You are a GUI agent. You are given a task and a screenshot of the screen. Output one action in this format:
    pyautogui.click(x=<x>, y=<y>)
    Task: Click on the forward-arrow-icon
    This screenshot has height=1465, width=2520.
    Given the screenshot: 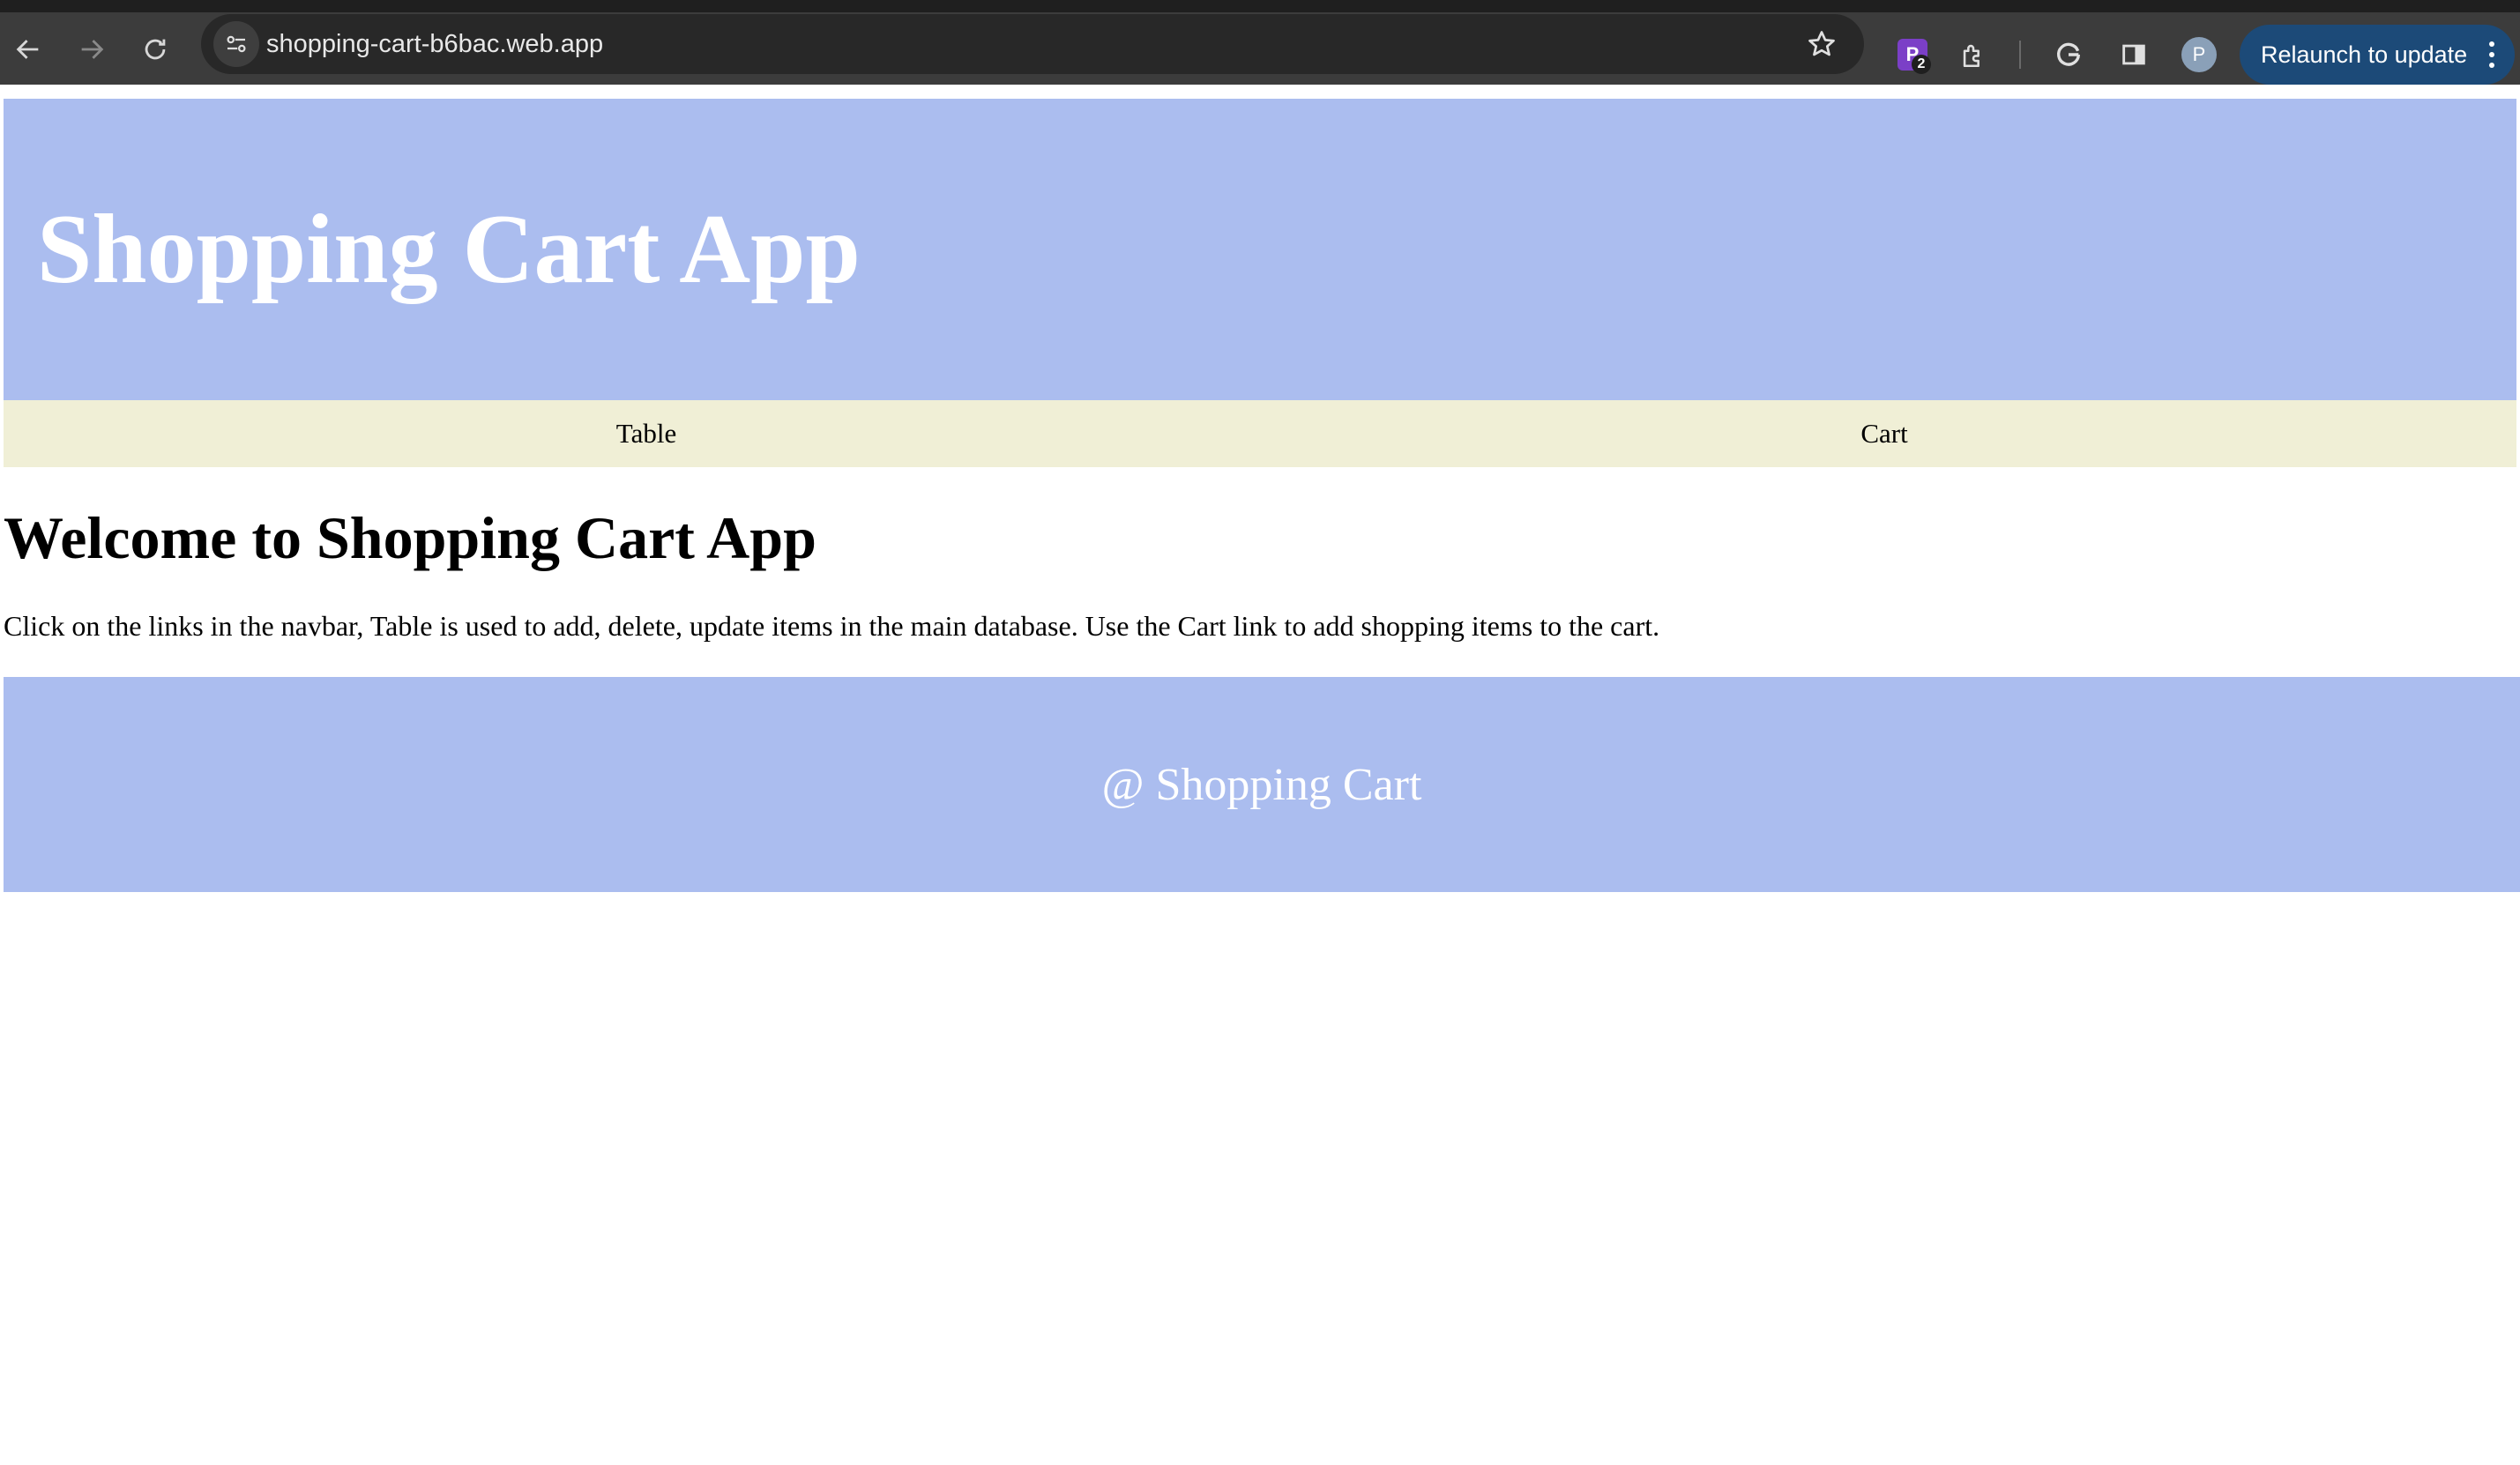 What is the action you would take?
    pyautogui.click(x=92, y=49)
    